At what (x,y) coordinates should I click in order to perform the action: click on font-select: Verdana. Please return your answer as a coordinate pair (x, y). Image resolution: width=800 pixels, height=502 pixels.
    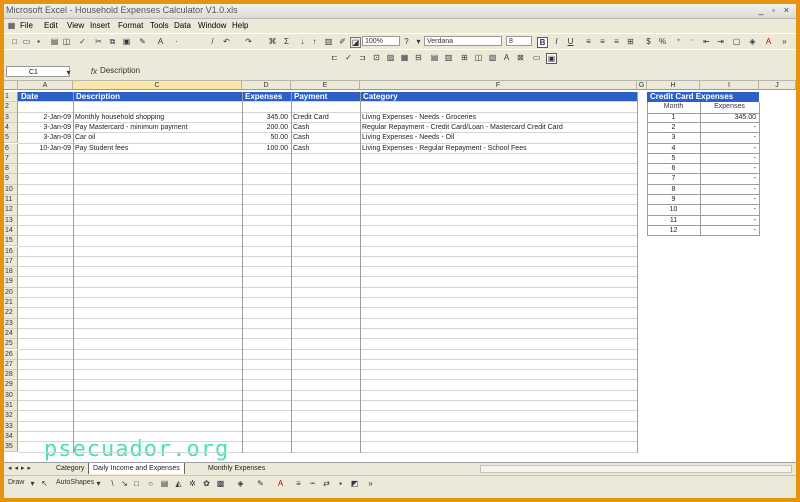
    Looking at the image, I should click on (463, 41).